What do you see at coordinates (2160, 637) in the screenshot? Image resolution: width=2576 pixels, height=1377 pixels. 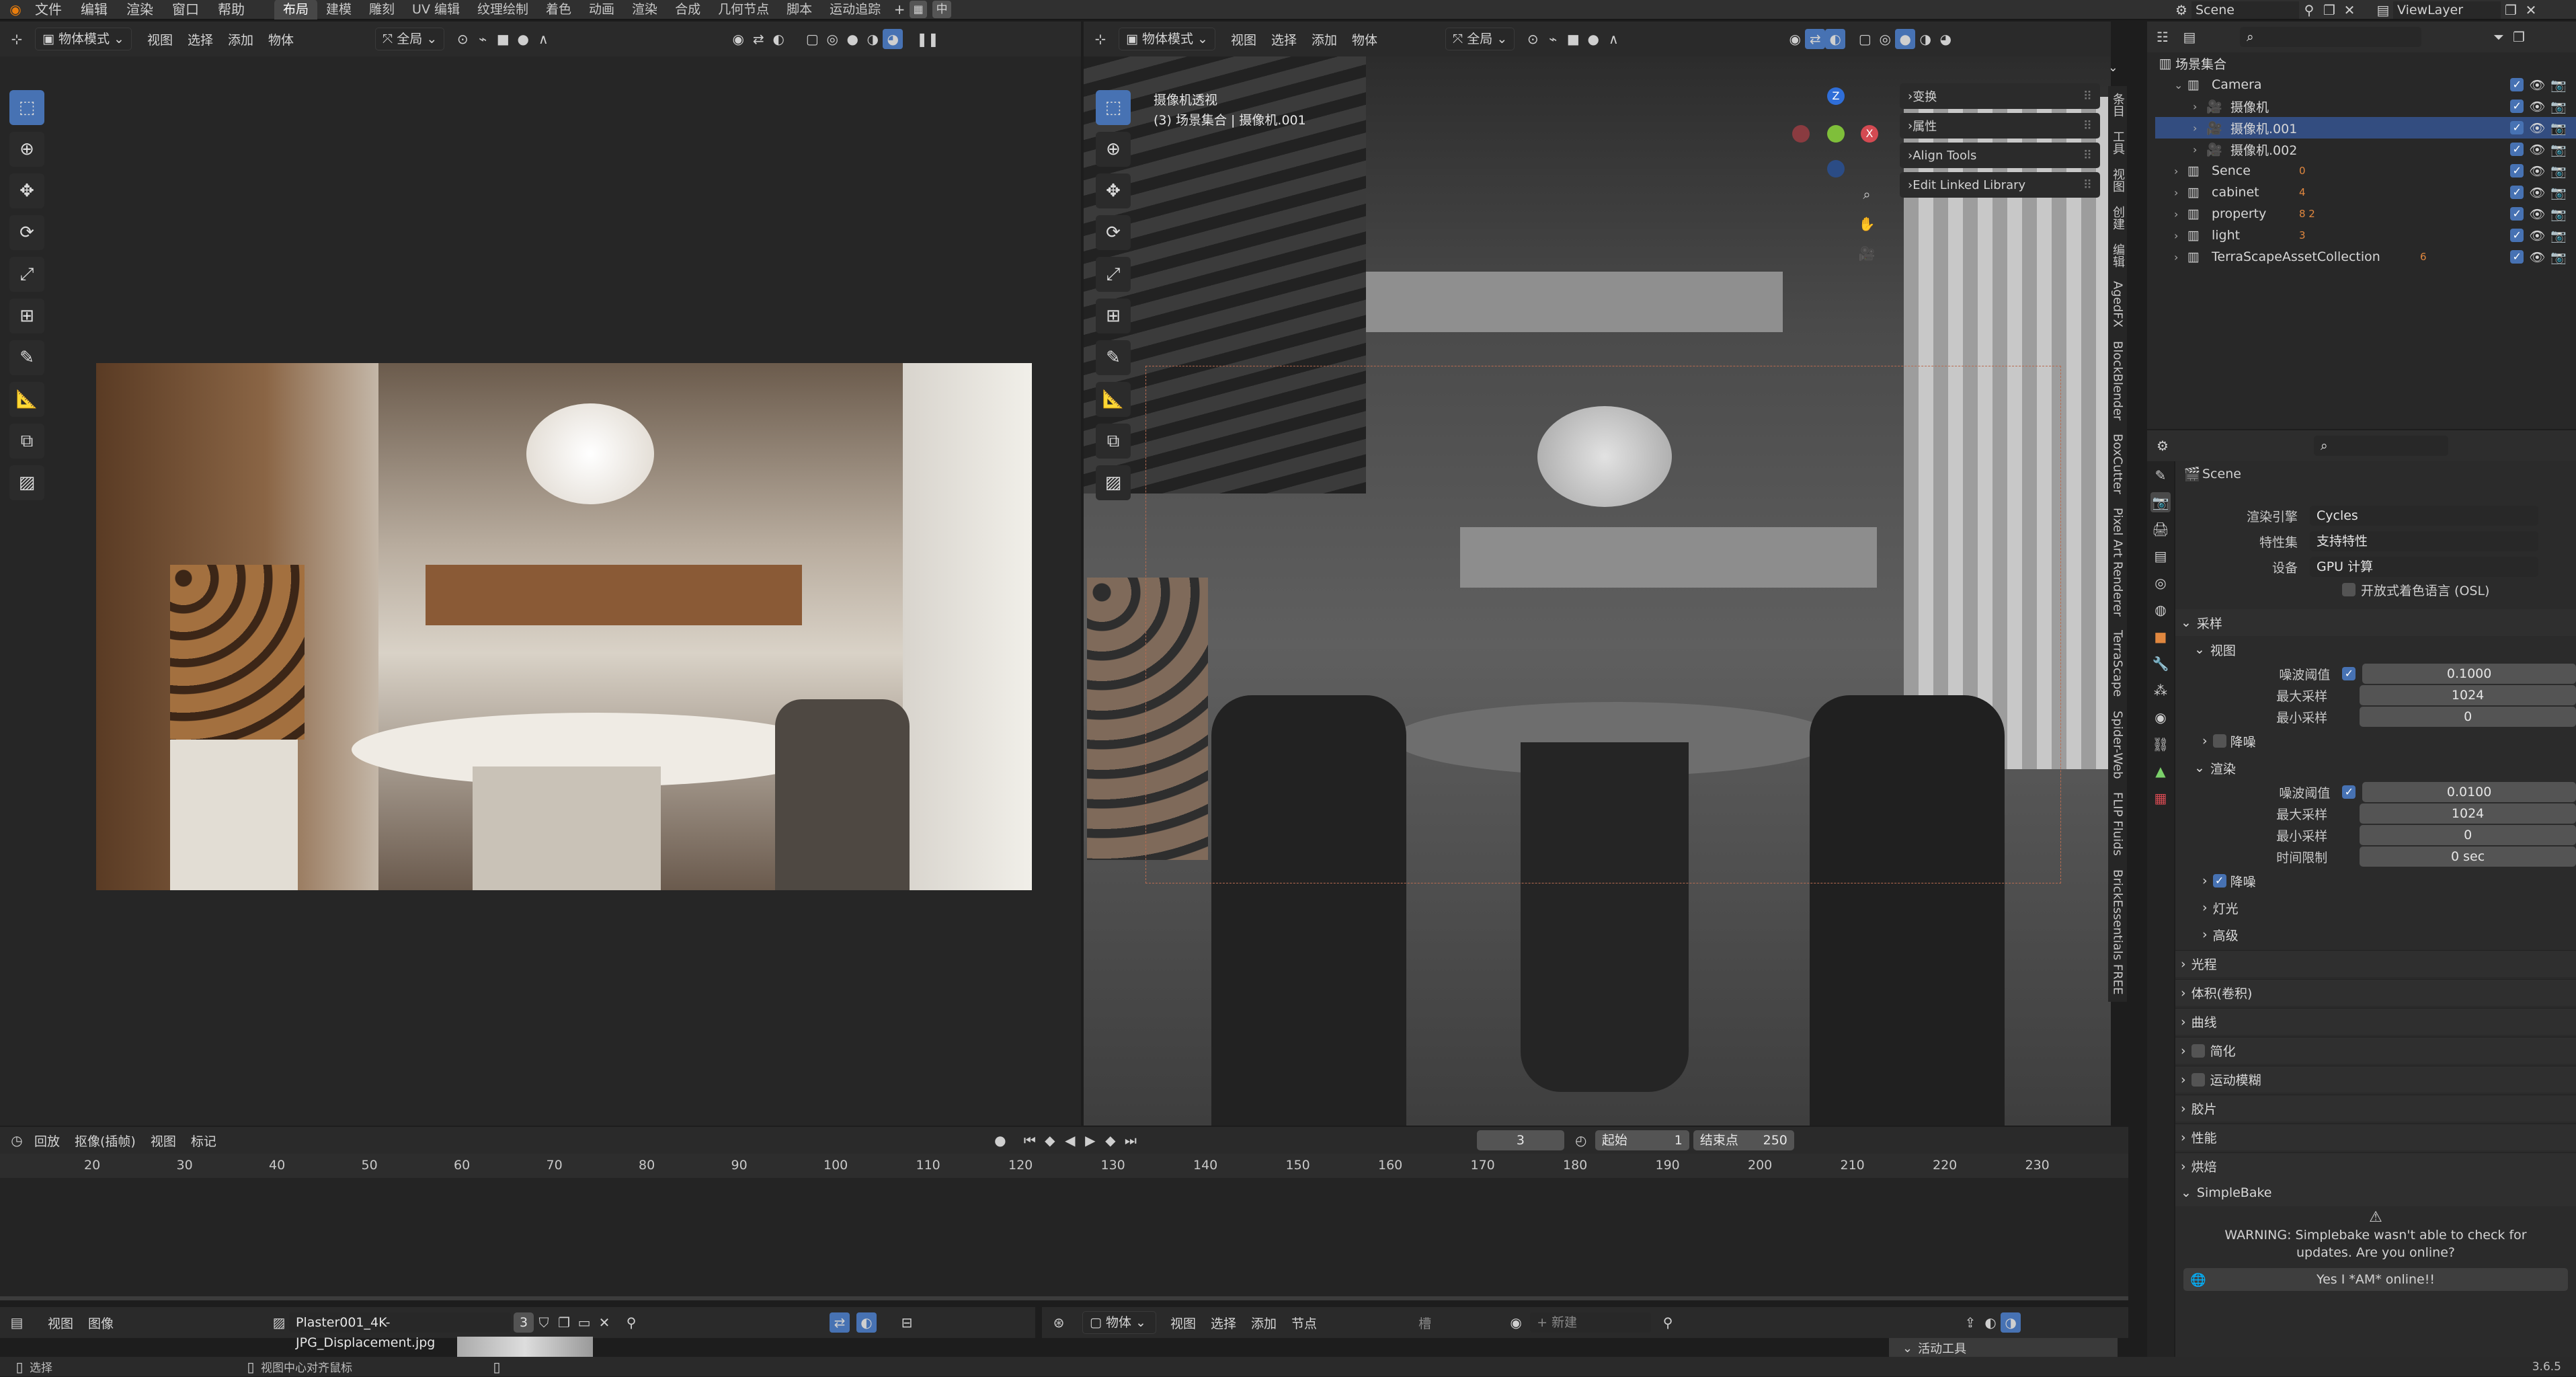 I see `object-tab-icon: ■` at bounding box center [2160, 637].